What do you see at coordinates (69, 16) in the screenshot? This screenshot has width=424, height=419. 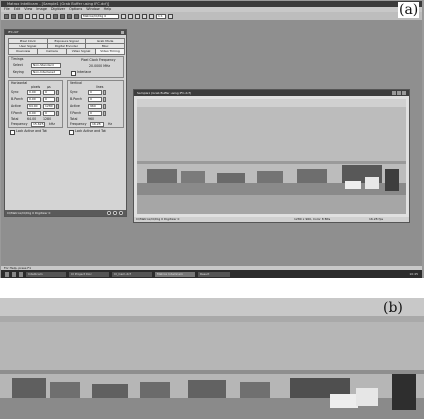 I see `stop-icon` at bounding box center [69, 16].